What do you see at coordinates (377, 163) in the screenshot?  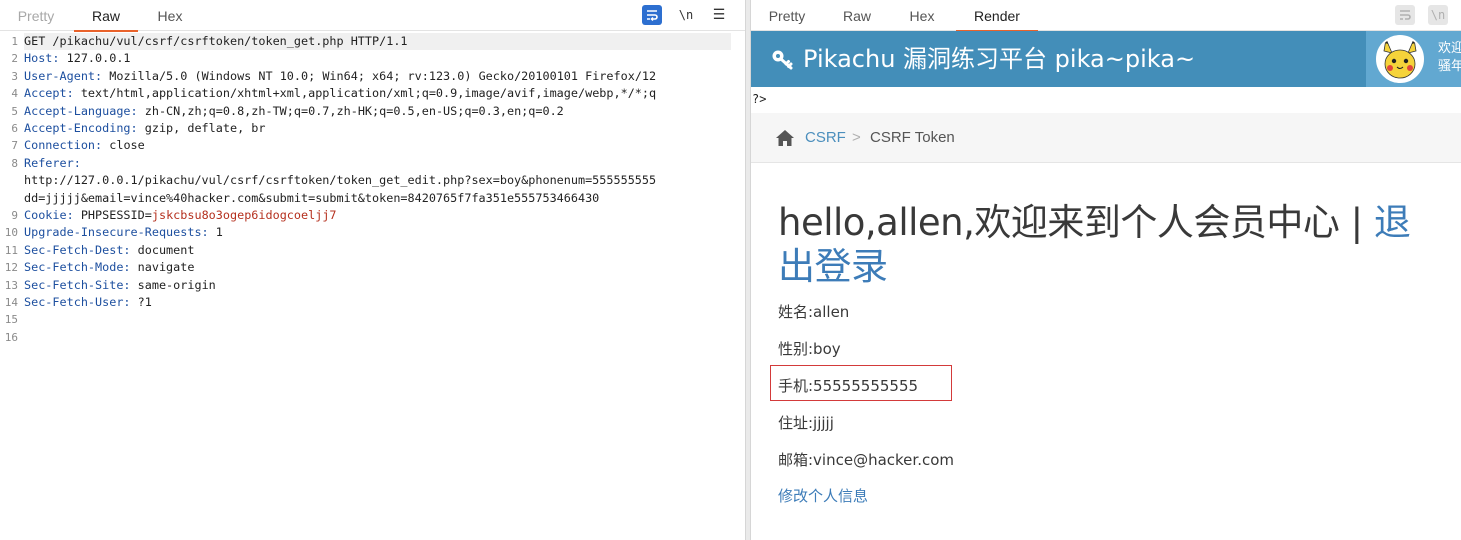 I see `request-line: Referer:` at bounding box center [377, 163].